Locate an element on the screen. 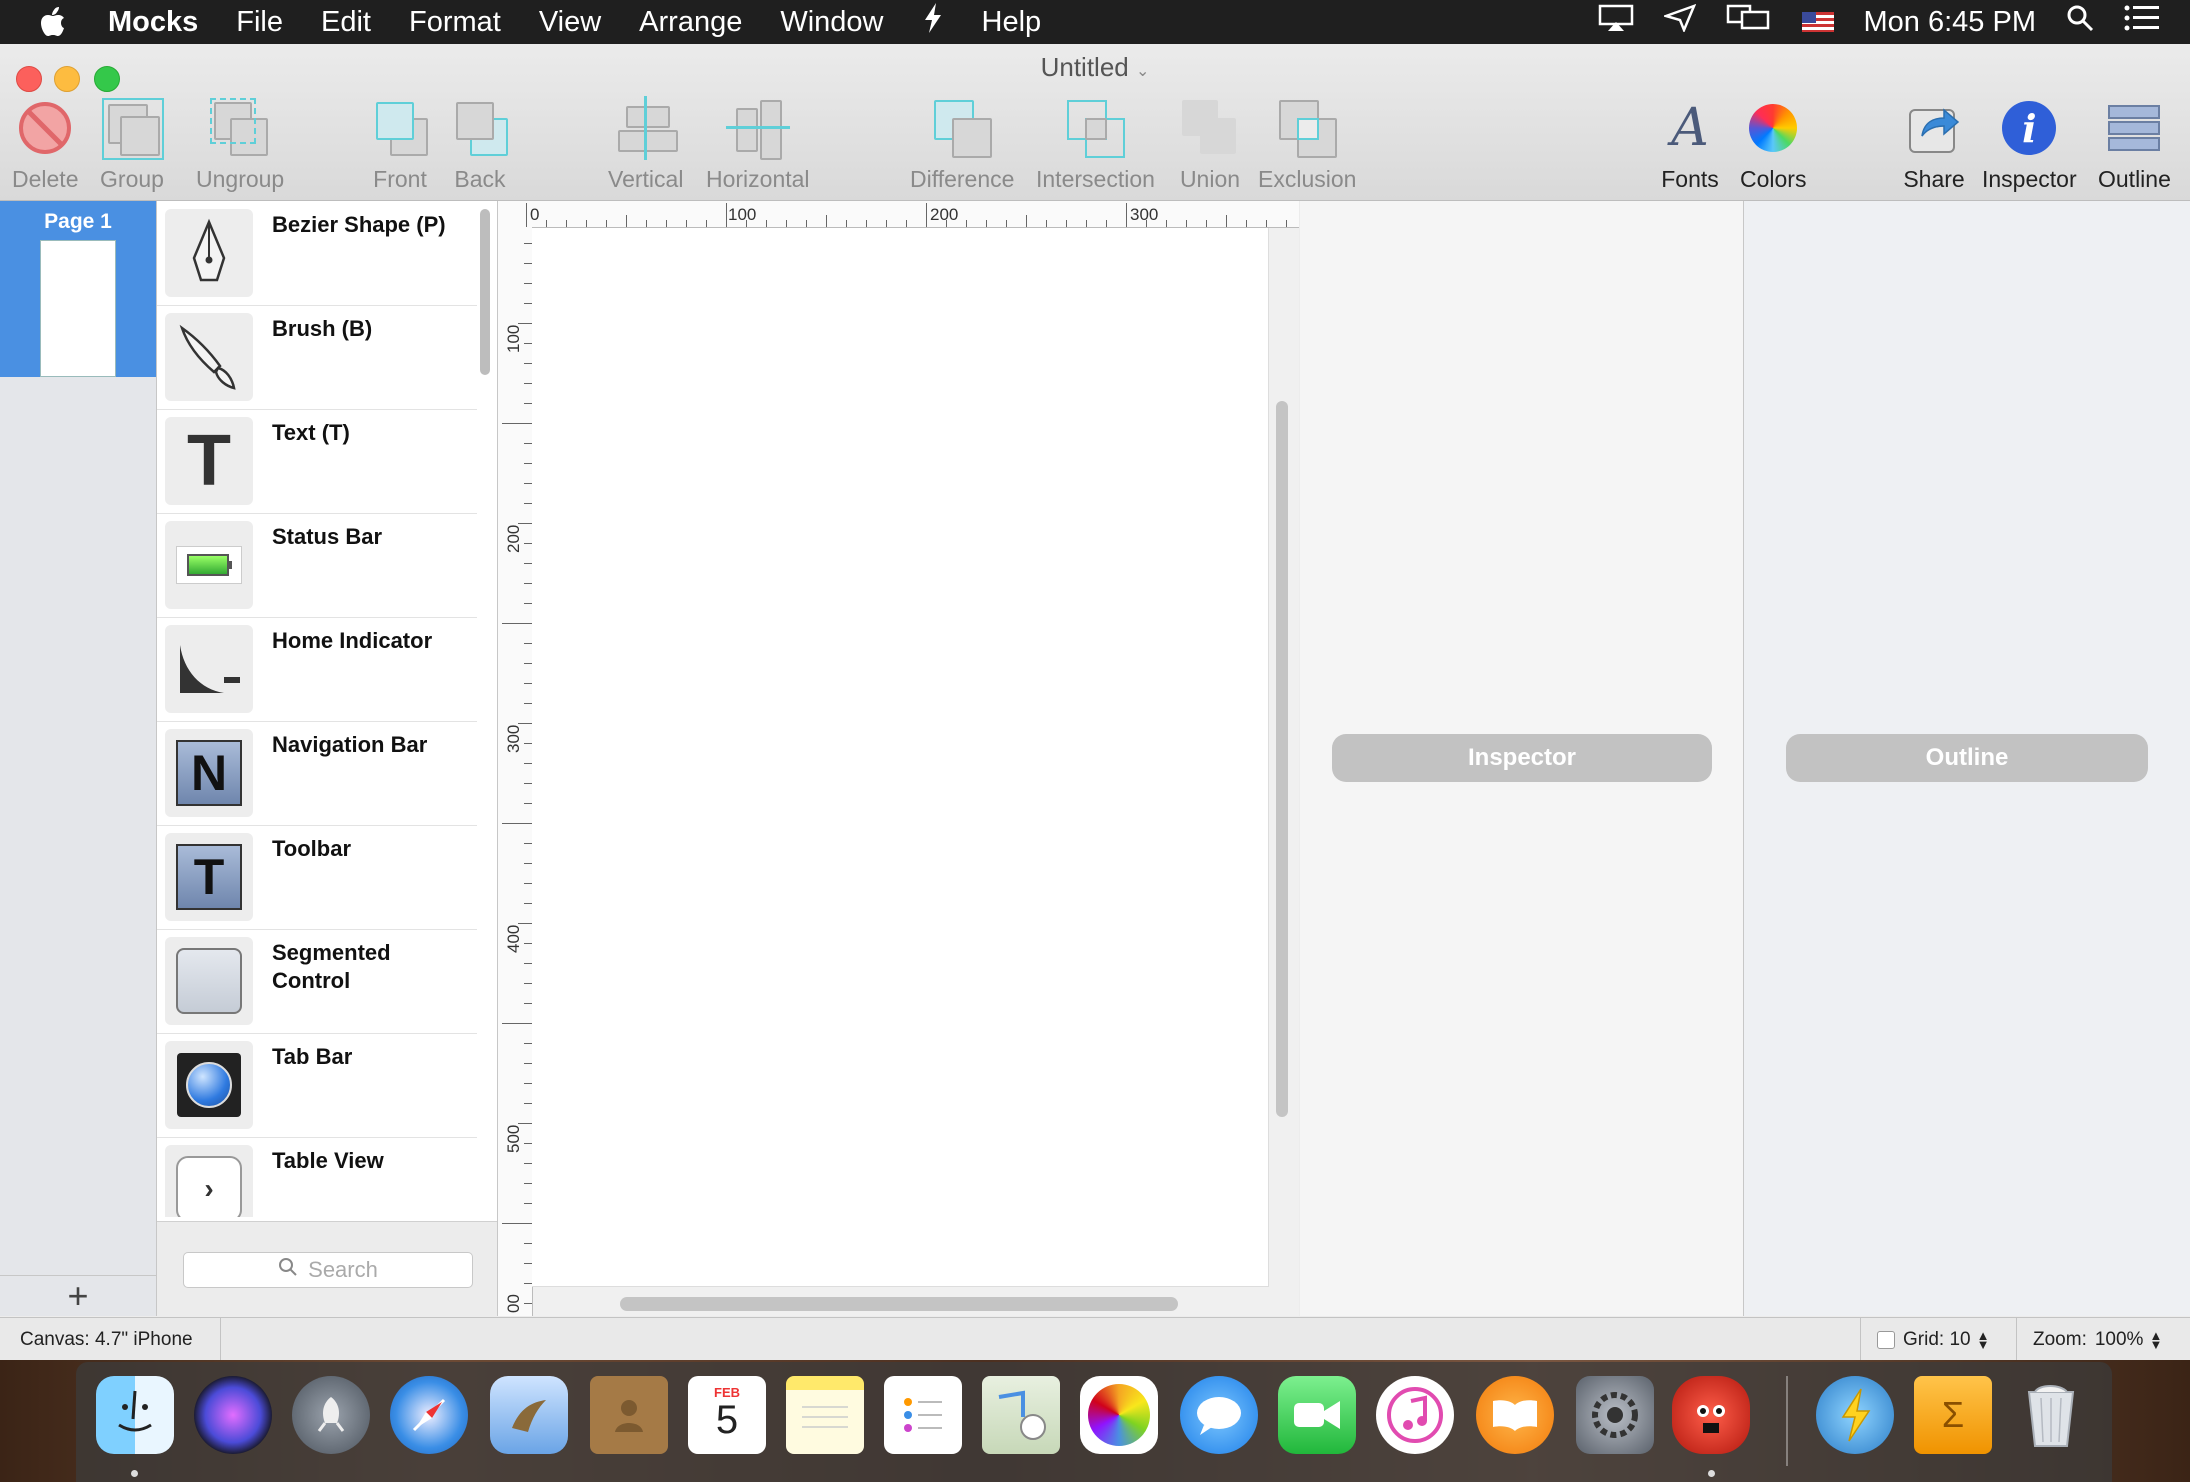 Image resolution: width=2190 pixels, height=1482 pixels. segmented-control-icon is located at coordinates (209, 981).